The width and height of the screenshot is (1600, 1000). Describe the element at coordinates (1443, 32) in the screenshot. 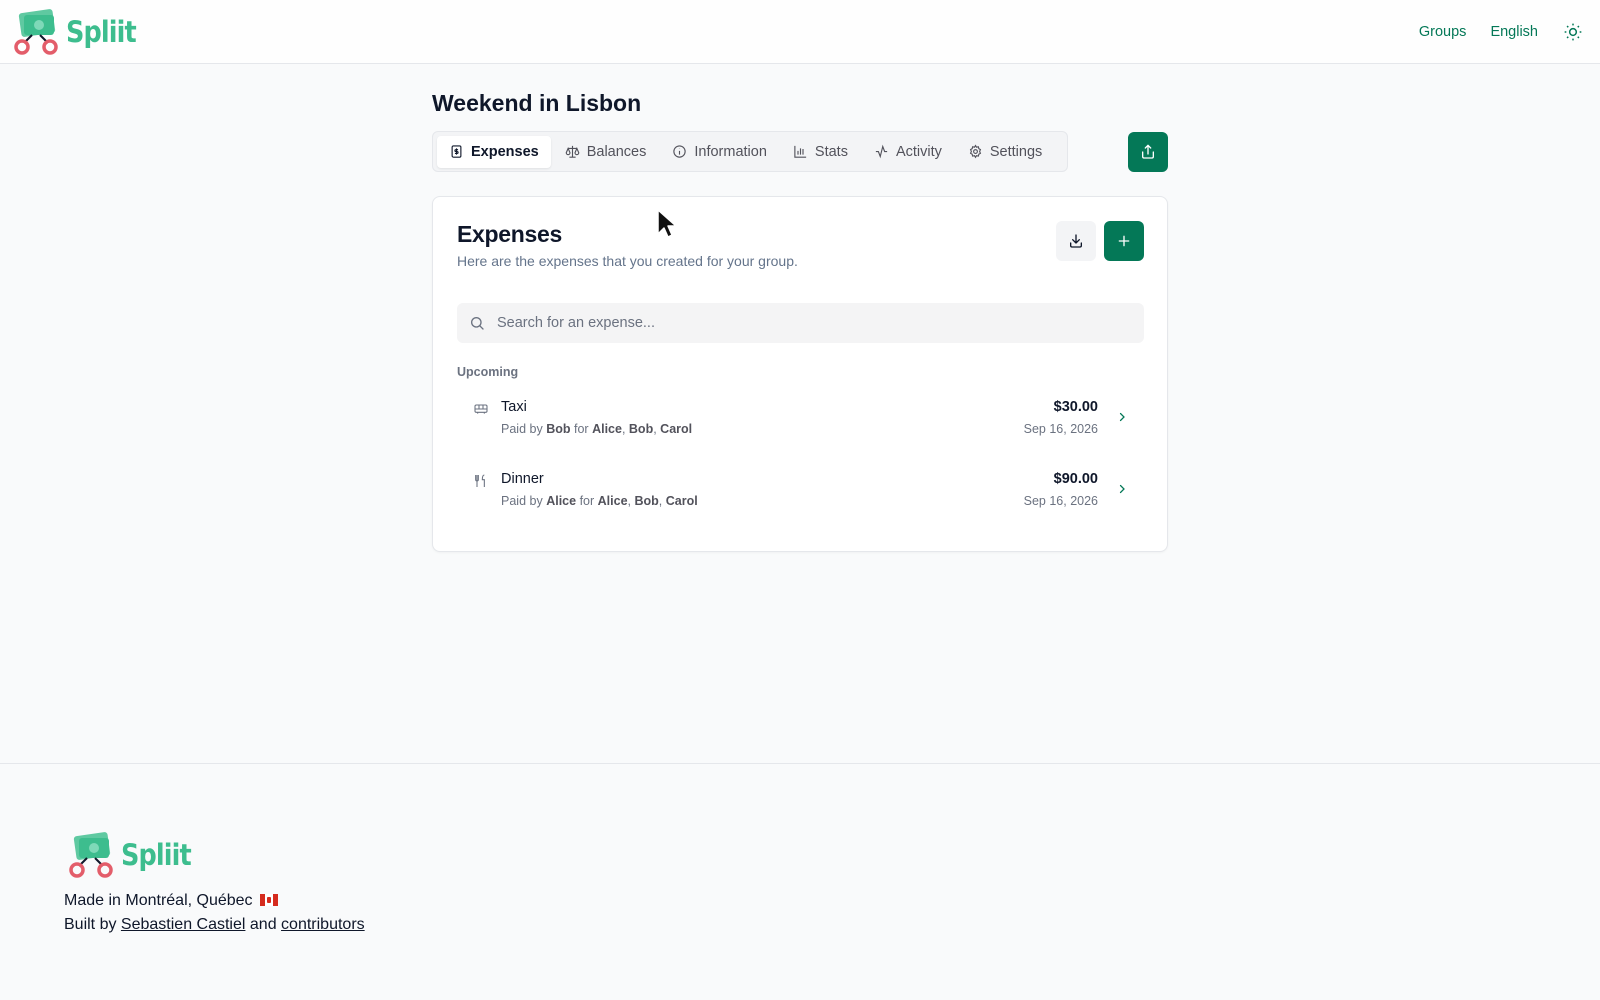

I see `groups-link: Groups` at that location.